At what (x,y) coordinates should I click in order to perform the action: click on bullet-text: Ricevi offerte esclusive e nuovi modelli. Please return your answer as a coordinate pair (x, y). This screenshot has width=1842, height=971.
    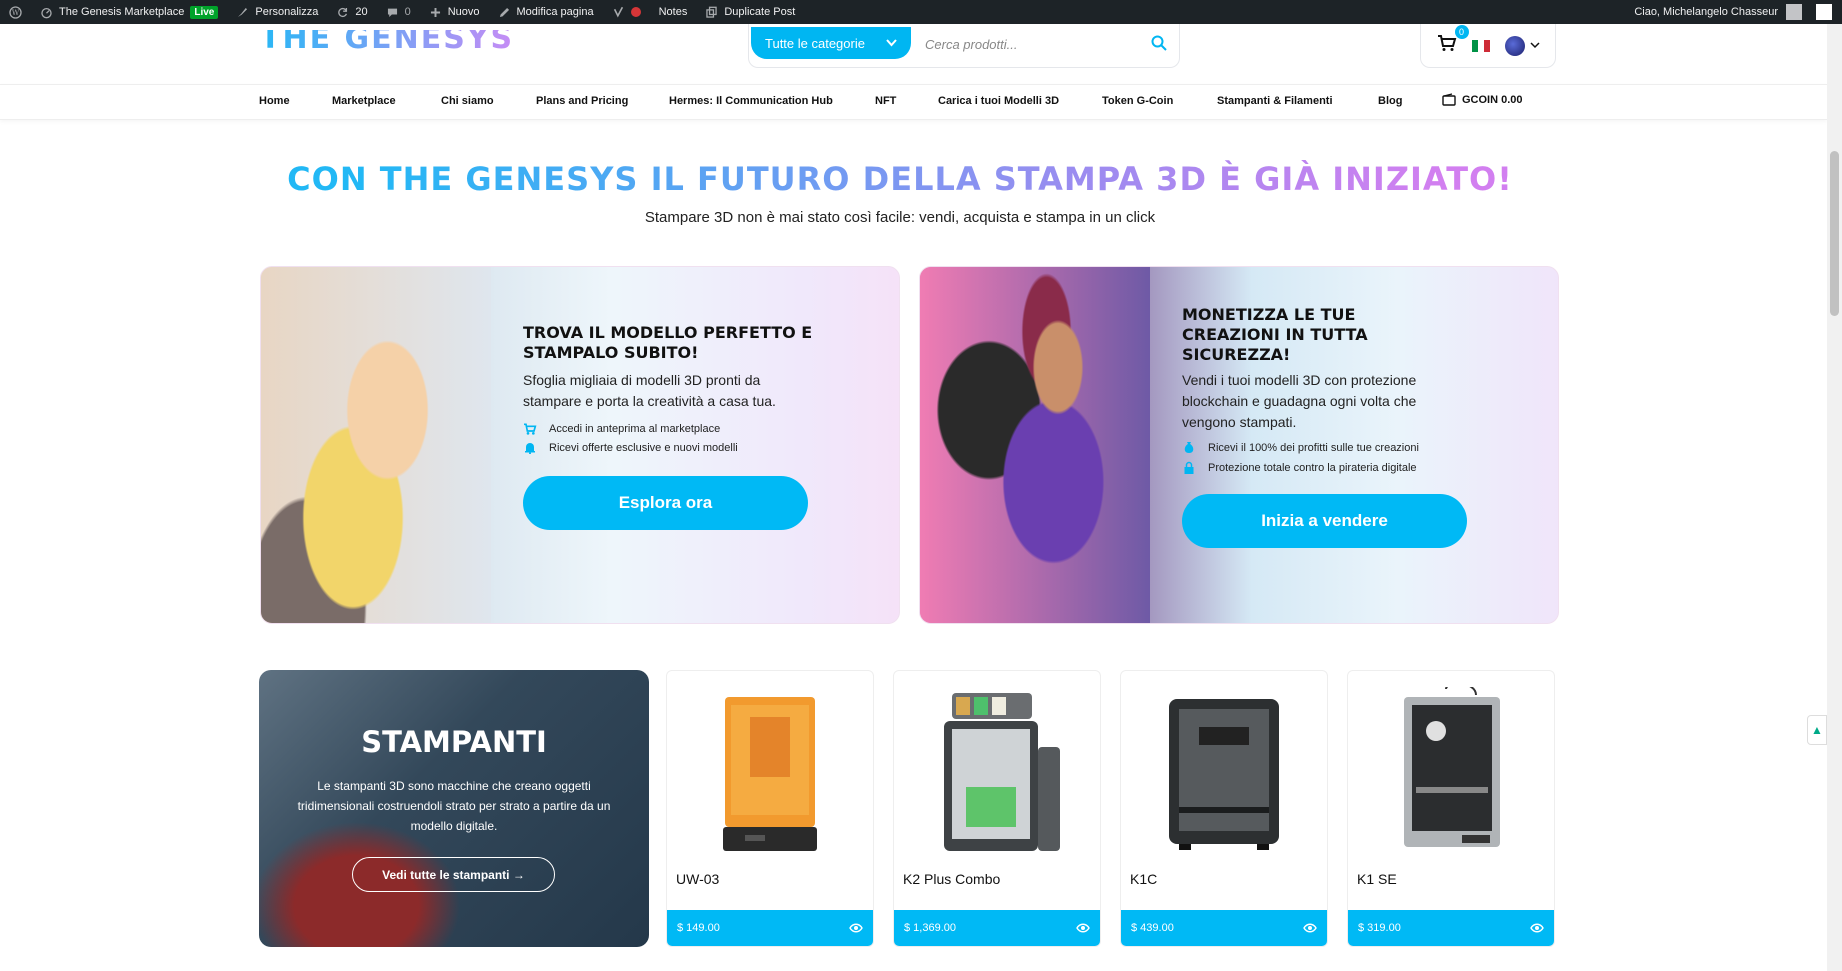
    Looking at the image, I should click on (643, 447).